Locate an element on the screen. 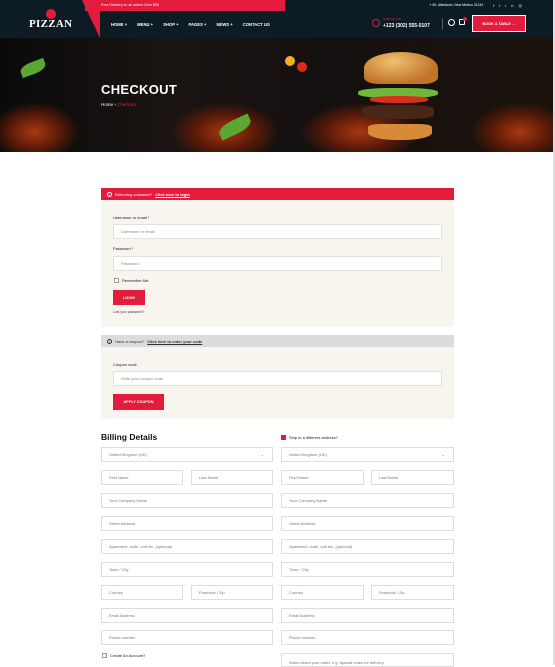 The image size is (555, 667). login-button: LOGIN is located at coordinates (129, 297).